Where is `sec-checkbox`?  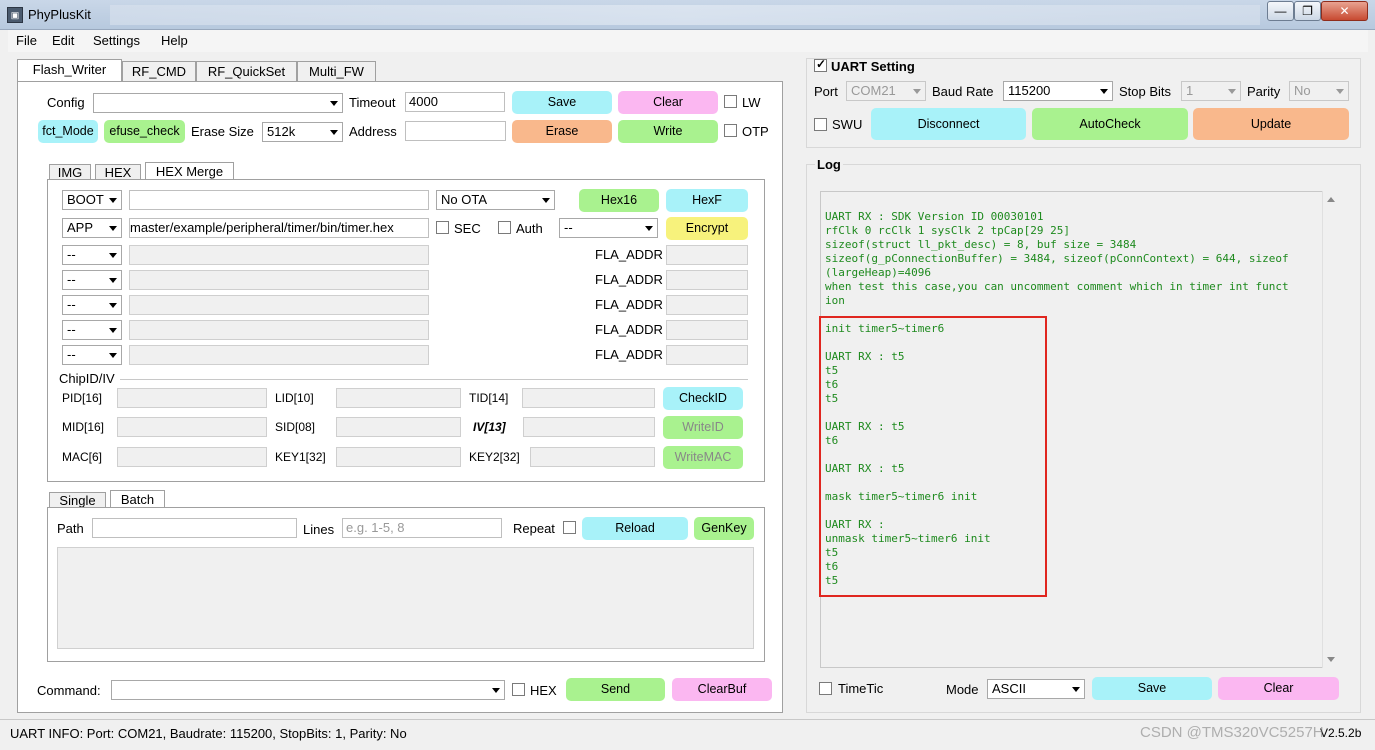
sec-checkbox is located at coordinates (442, 227).